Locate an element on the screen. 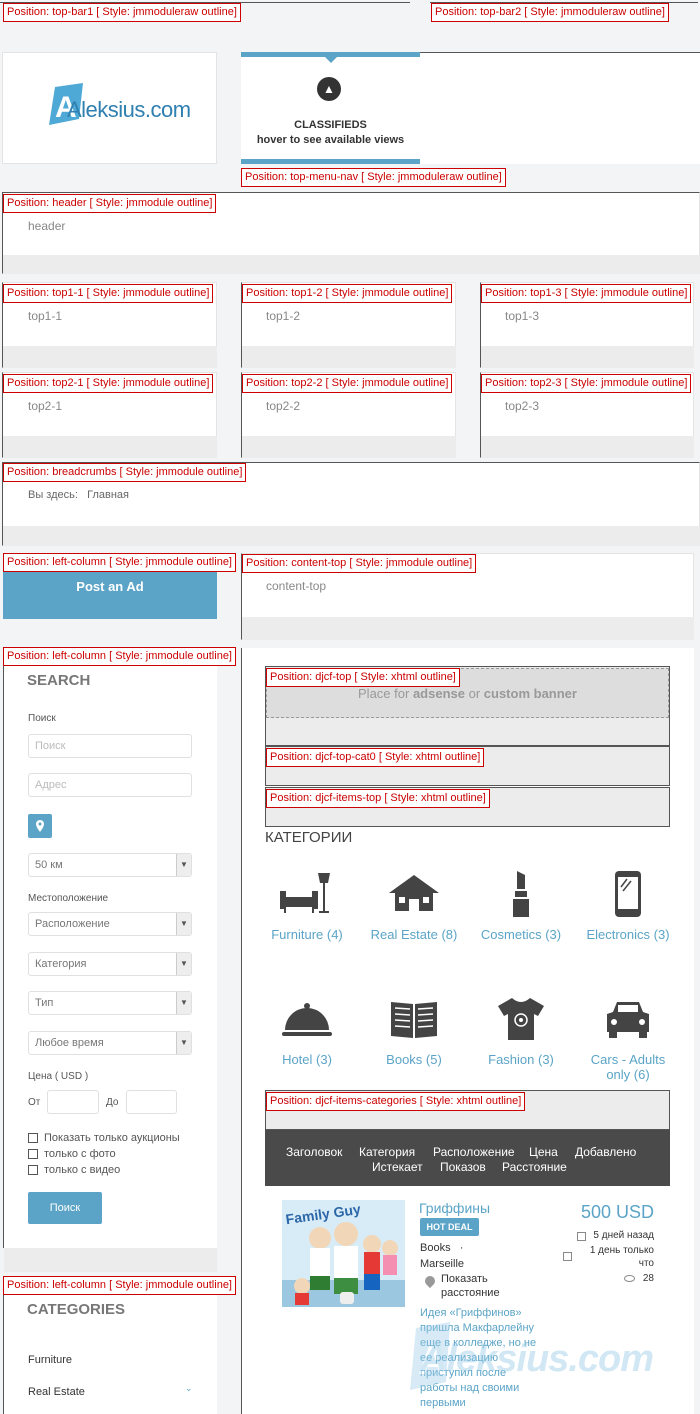  breadcrumb: Вы здесь: Главная is located at coordinates (78, 495).